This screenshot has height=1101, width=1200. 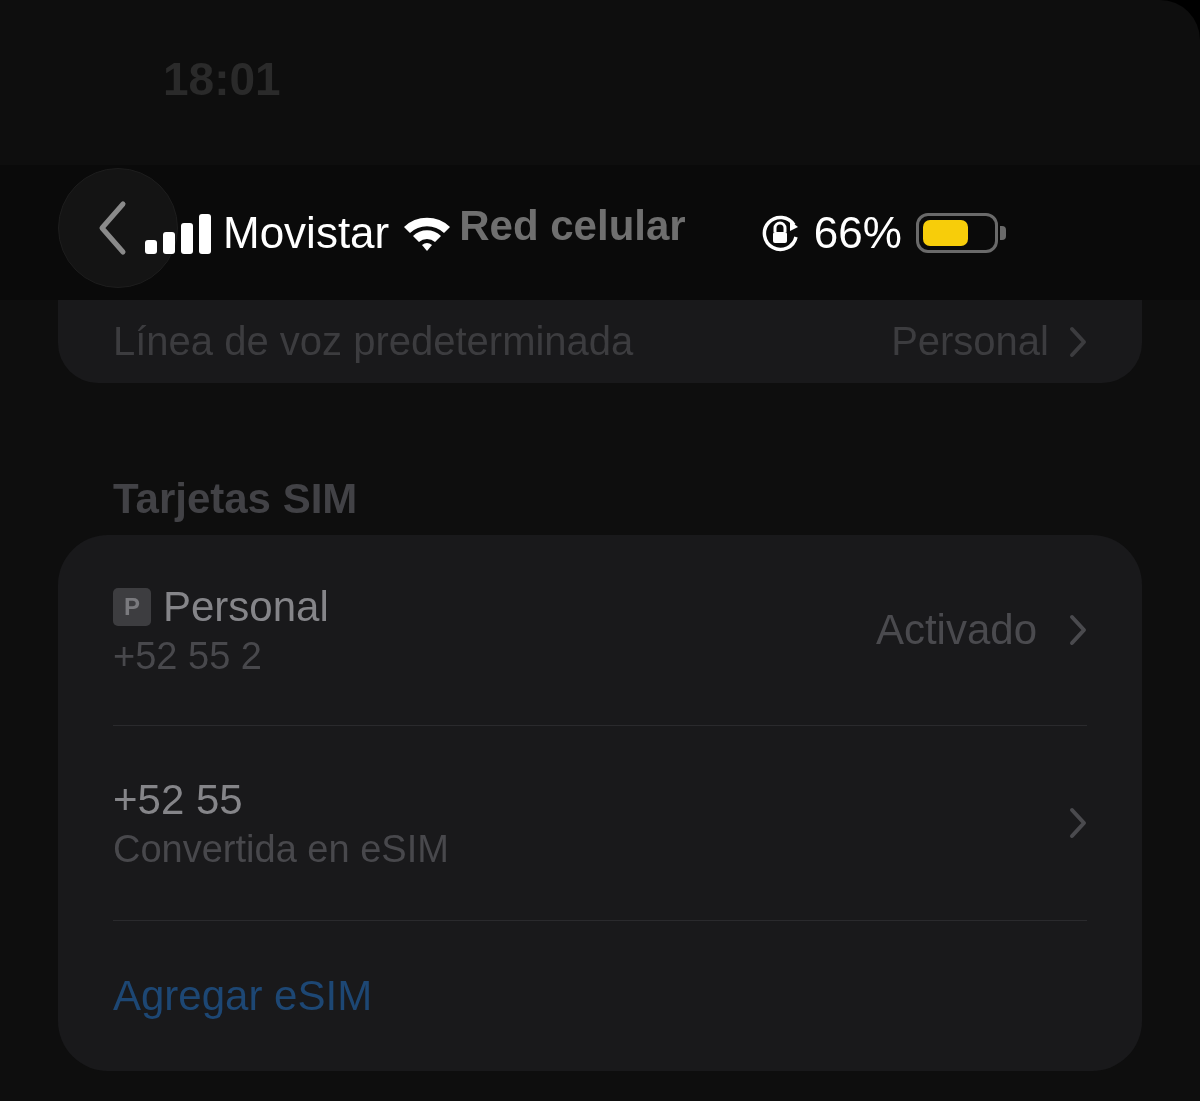 I want to click on sim-name: Personal, so click(x=246, y=606).